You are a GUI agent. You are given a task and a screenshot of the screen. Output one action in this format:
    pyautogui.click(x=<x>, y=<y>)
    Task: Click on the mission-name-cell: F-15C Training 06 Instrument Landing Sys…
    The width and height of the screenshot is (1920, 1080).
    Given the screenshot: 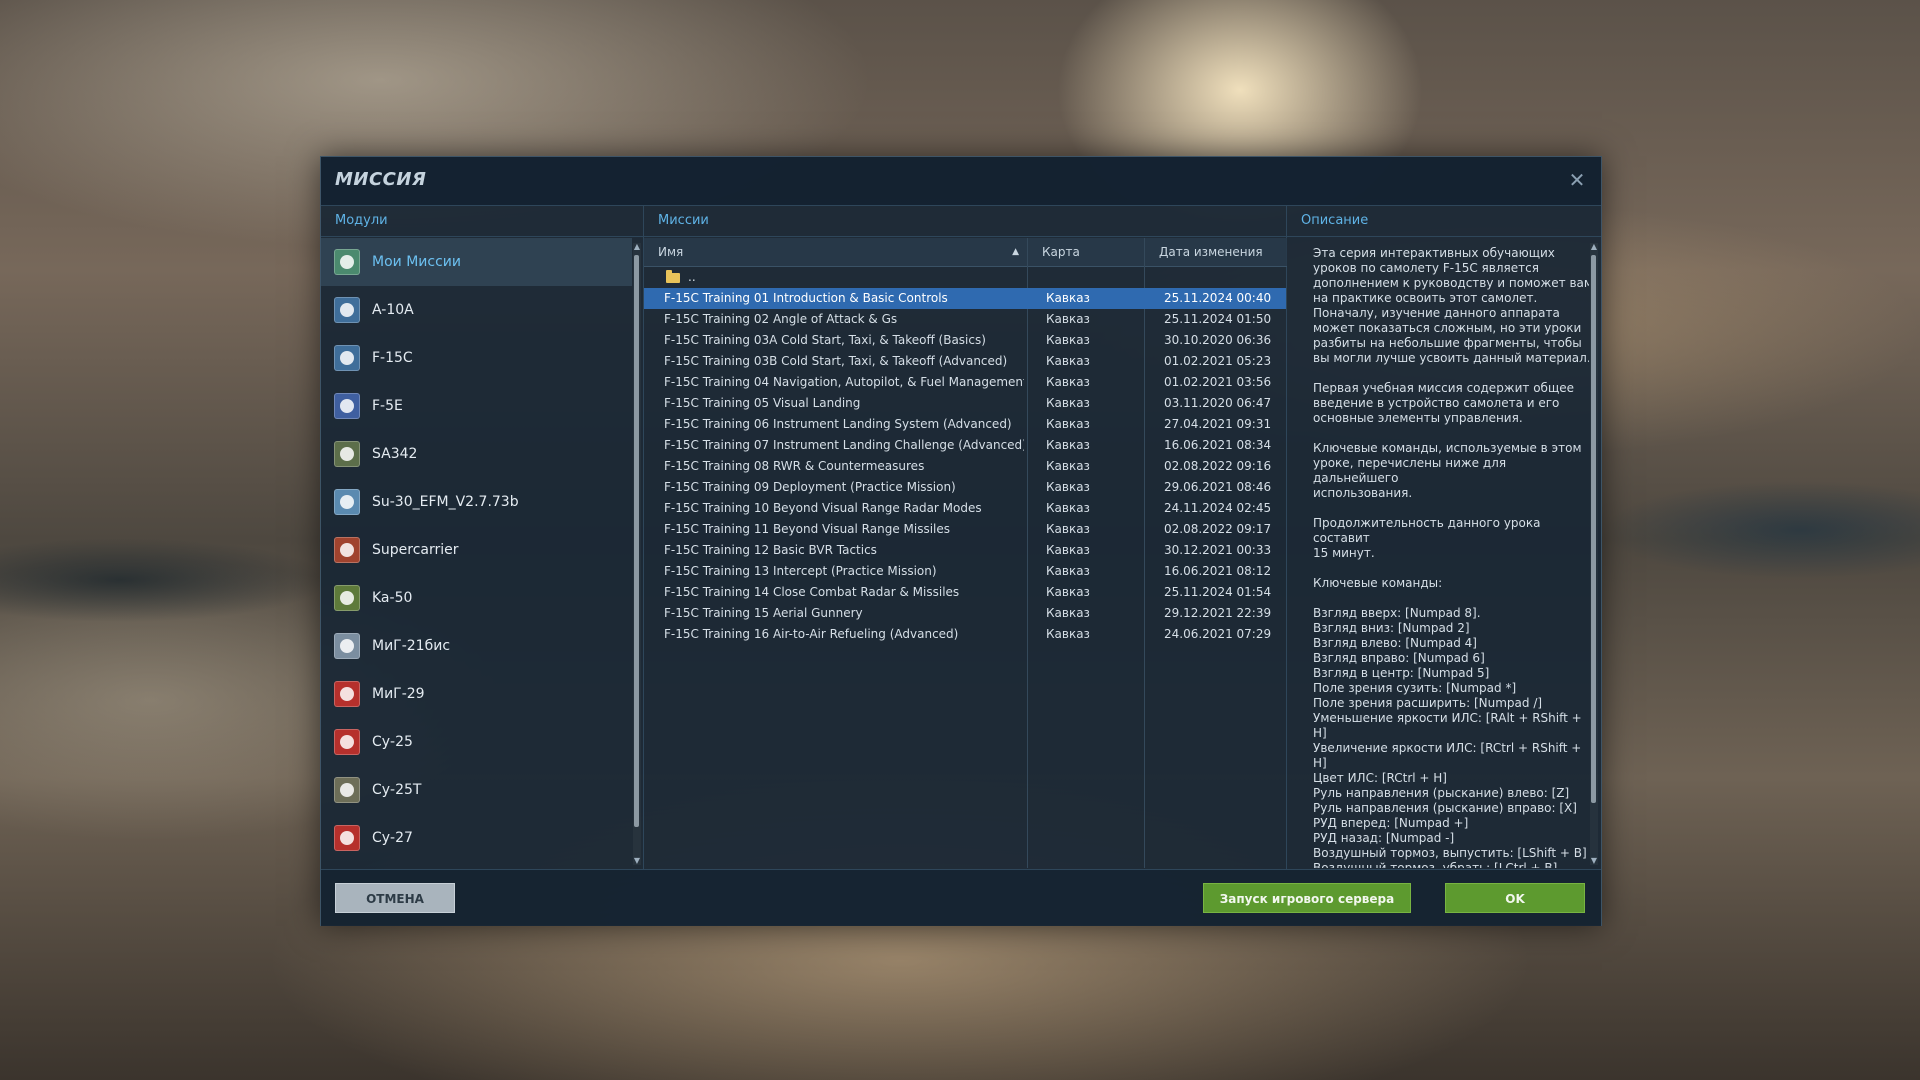 What is the action you would take?
    pyautogui.click(x=844, y=424)
    